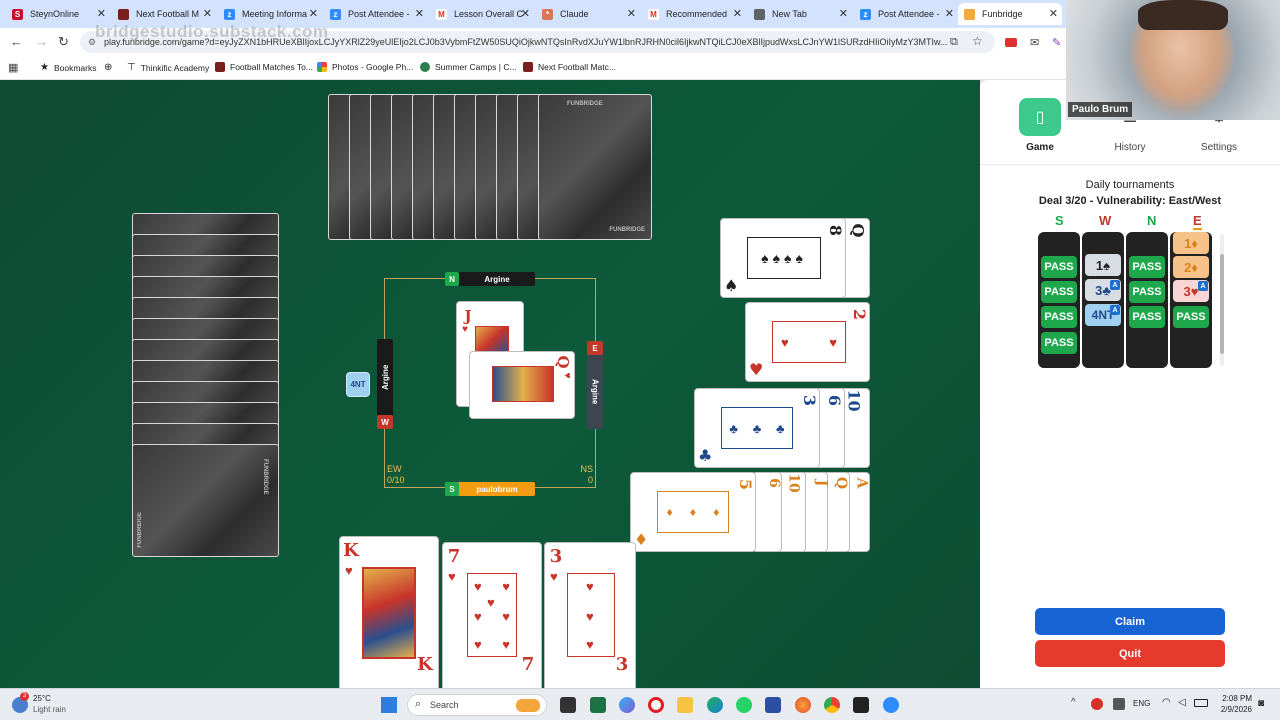  What do you see at coordinates (590, 615) in the screenshot?
I see `hand-card-three-hearts: 3 ♥ ♥ ♥ ♥ 3` at bounding box center [590, 615].